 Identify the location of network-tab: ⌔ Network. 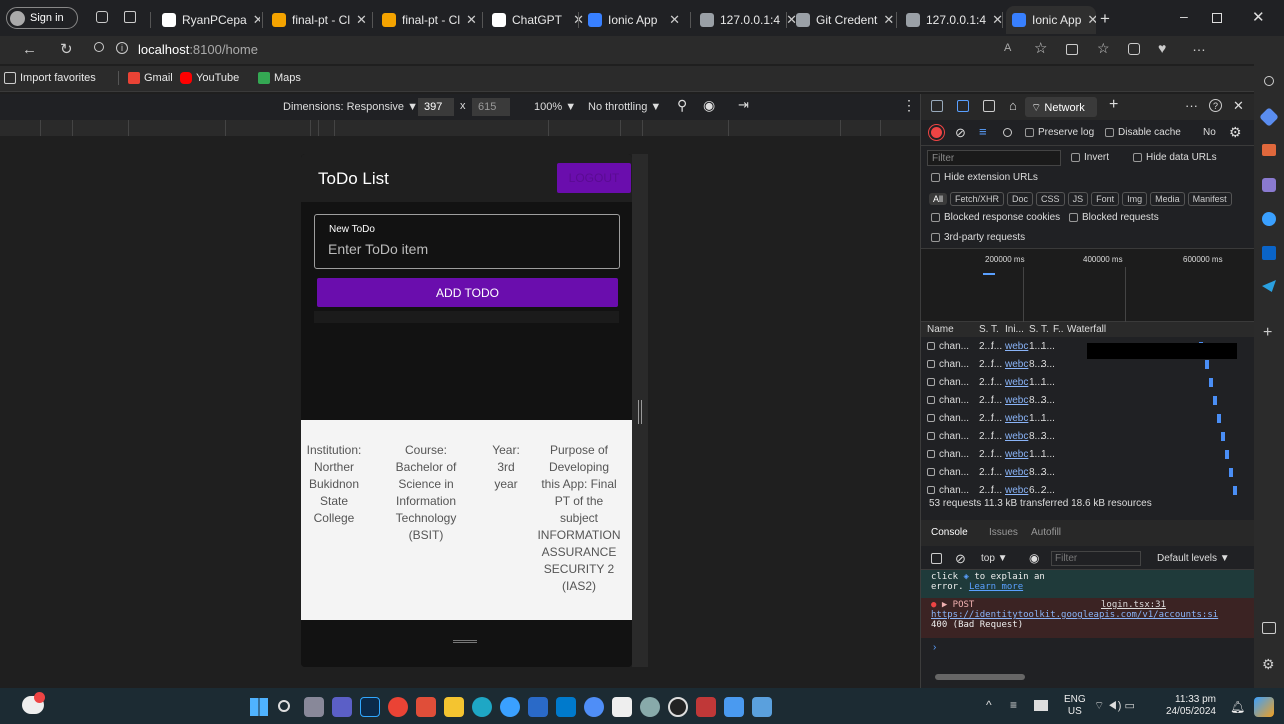
(1061, 107).